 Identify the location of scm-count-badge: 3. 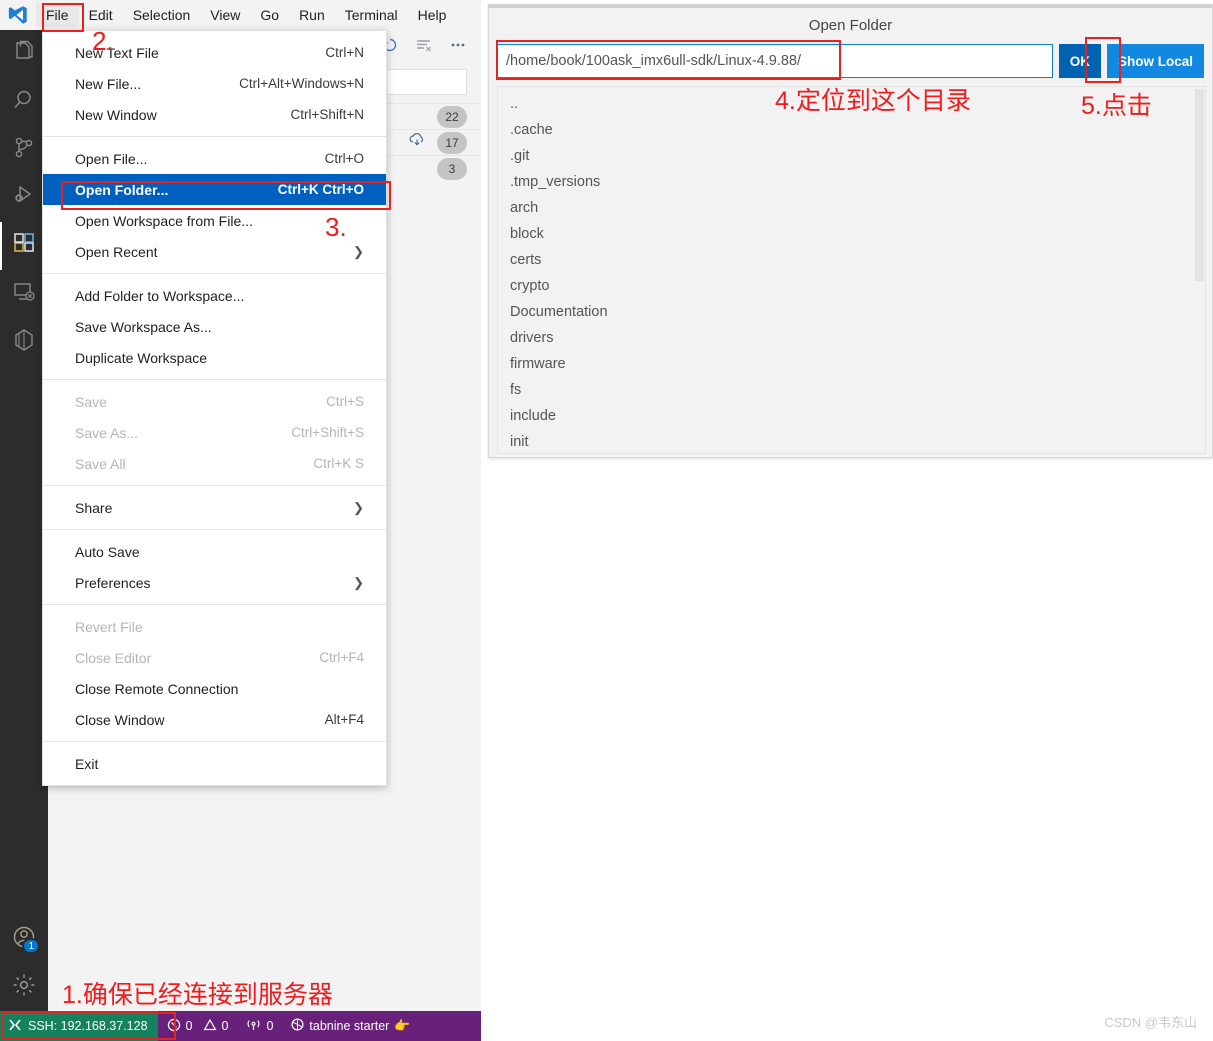
(452, 168).